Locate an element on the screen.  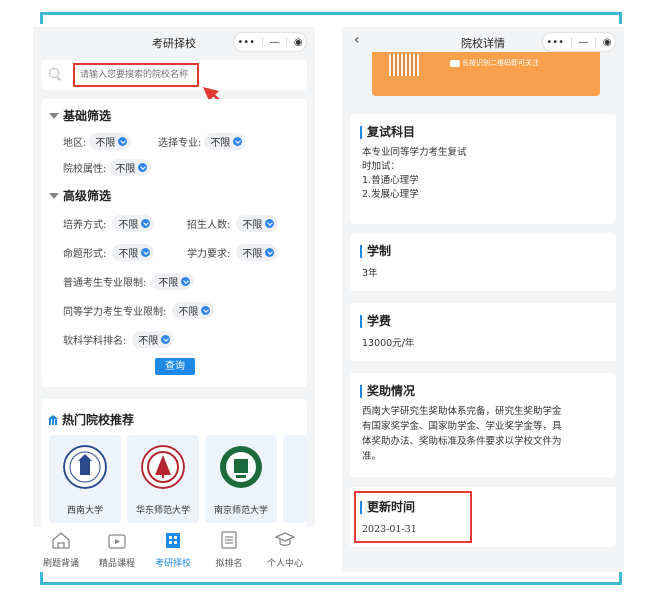
school-building-icon is located at coordinates (53, 419).